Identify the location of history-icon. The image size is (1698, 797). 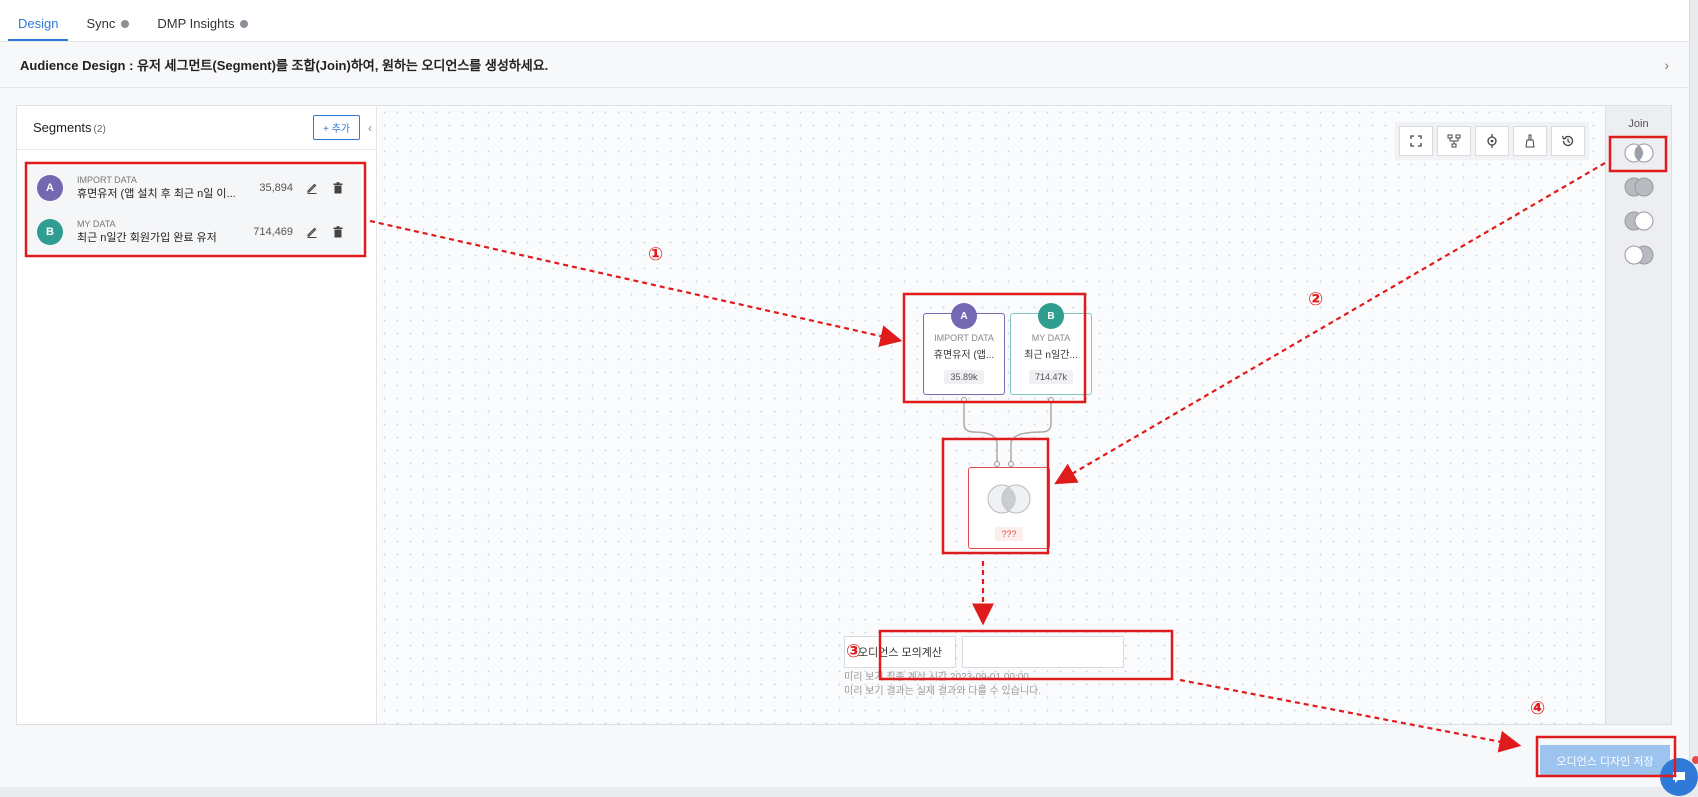
(1567, 141).